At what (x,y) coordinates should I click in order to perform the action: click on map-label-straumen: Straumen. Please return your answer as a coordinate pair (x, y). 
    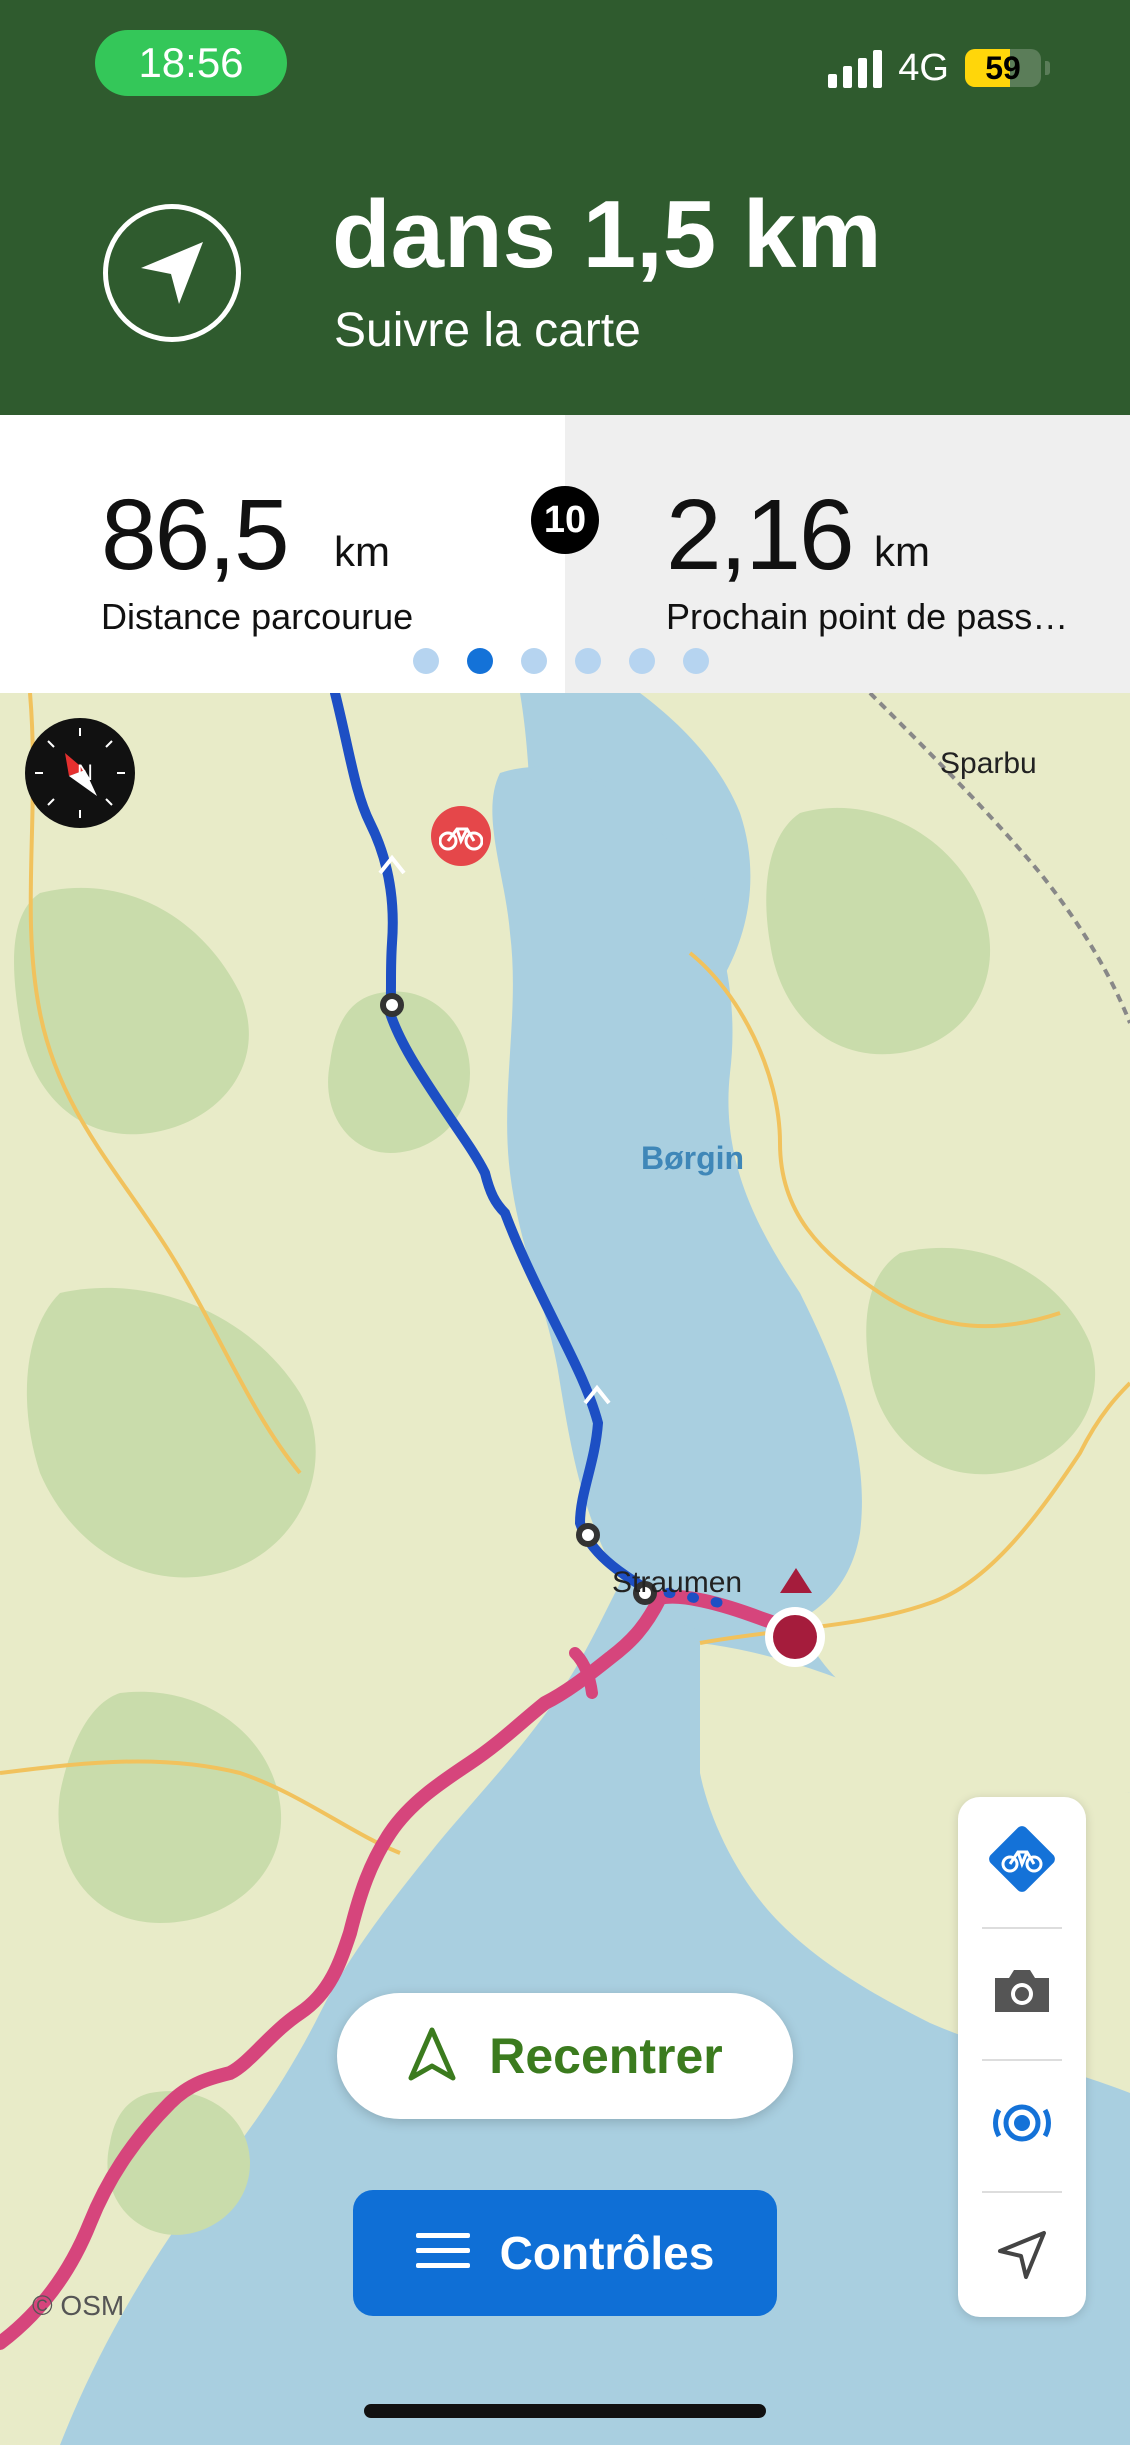
    Looking at the image, I should click on (677, 1582).